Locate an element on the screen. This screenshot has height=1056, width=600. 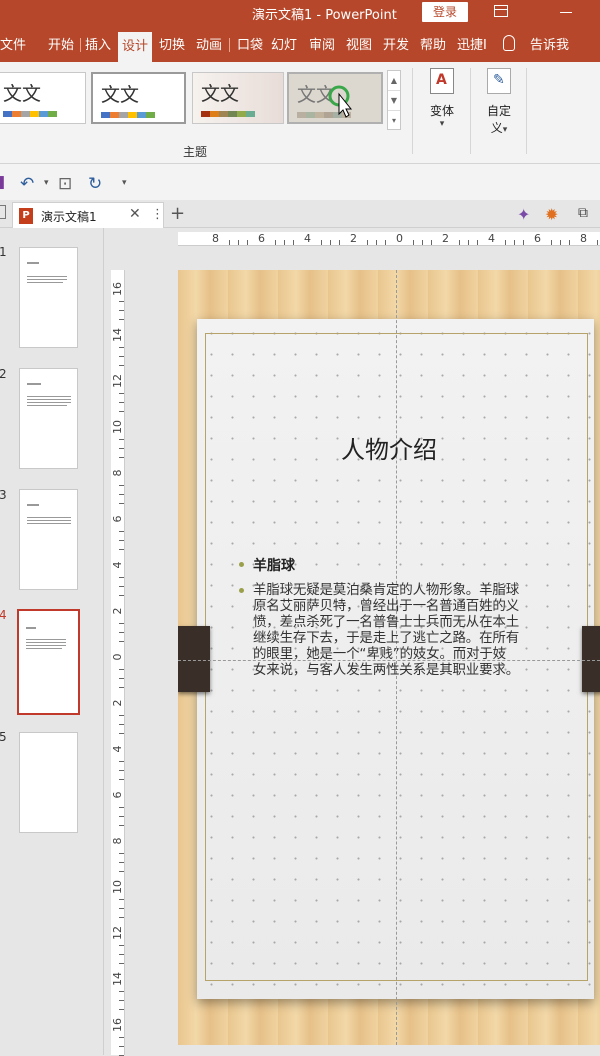
ruler-label: 14 is located at coordinates (117, 979).